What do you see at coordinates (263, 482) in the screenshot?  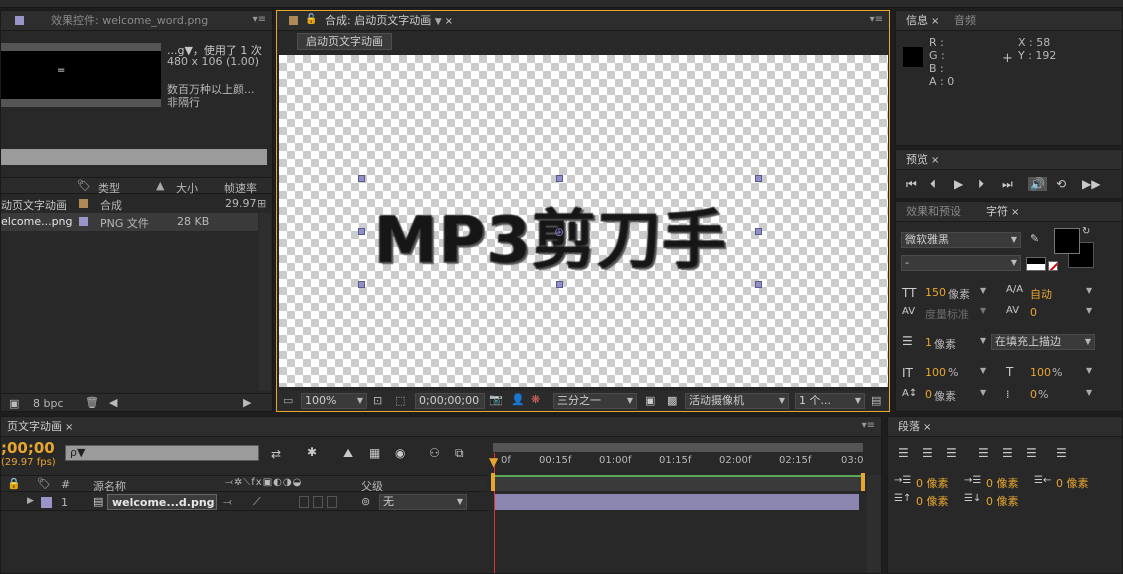 I see `switches-icons: ⤙✲⟍fx▣◐◑◒` at bounding box center [263, 482].